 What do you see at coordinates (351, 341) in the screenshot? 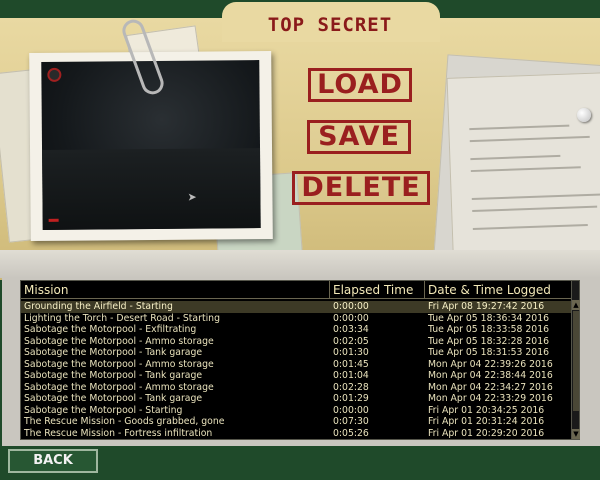
I see `elapsed-time-cell: 0:02:05` at bounding box center [351, 341].